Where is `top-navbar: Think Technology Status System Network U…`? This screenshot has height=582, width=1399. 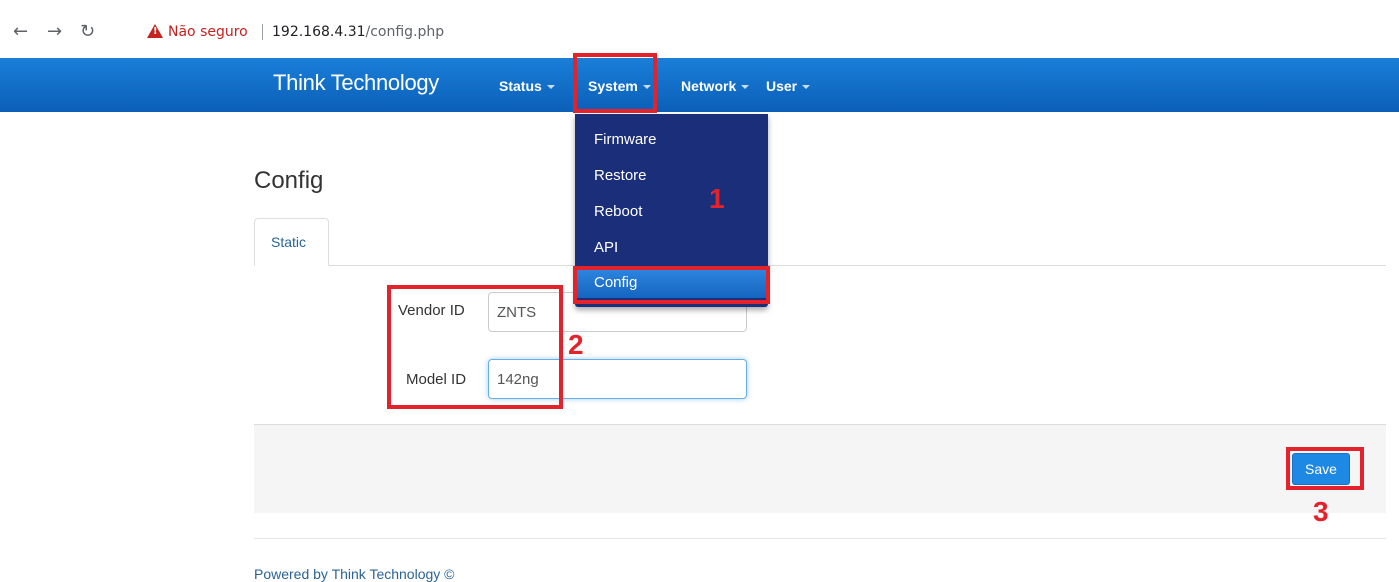
top-navbar: Think Technology Status System Network U… is located at coordinates (699, 85).